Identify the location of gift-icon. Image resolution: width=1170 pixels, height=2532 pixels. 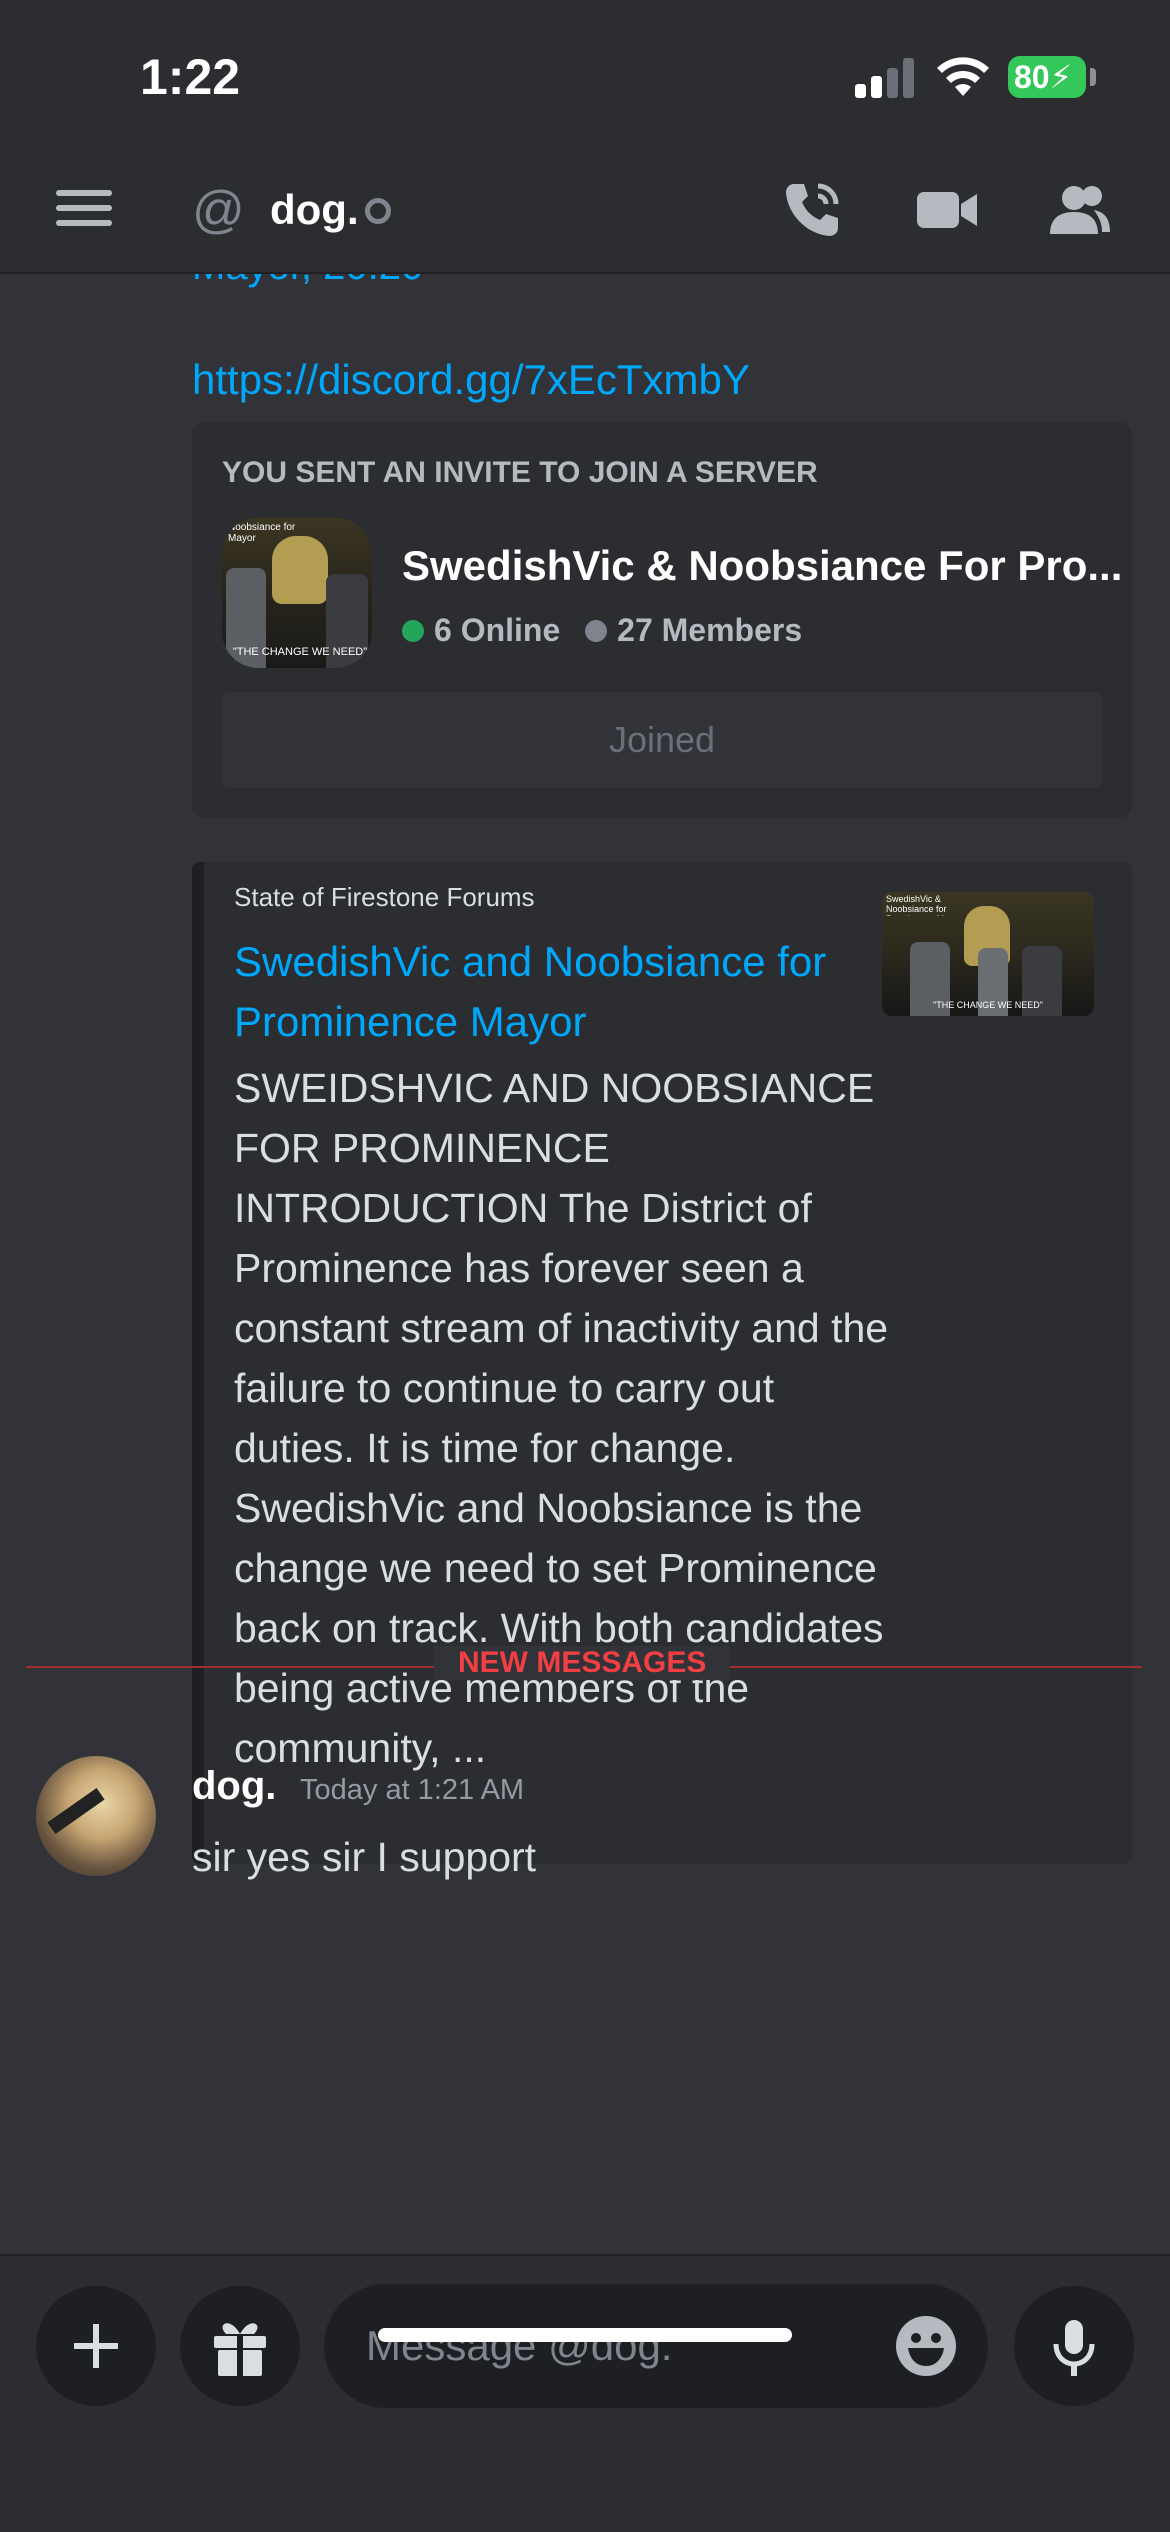
(240, 2349).